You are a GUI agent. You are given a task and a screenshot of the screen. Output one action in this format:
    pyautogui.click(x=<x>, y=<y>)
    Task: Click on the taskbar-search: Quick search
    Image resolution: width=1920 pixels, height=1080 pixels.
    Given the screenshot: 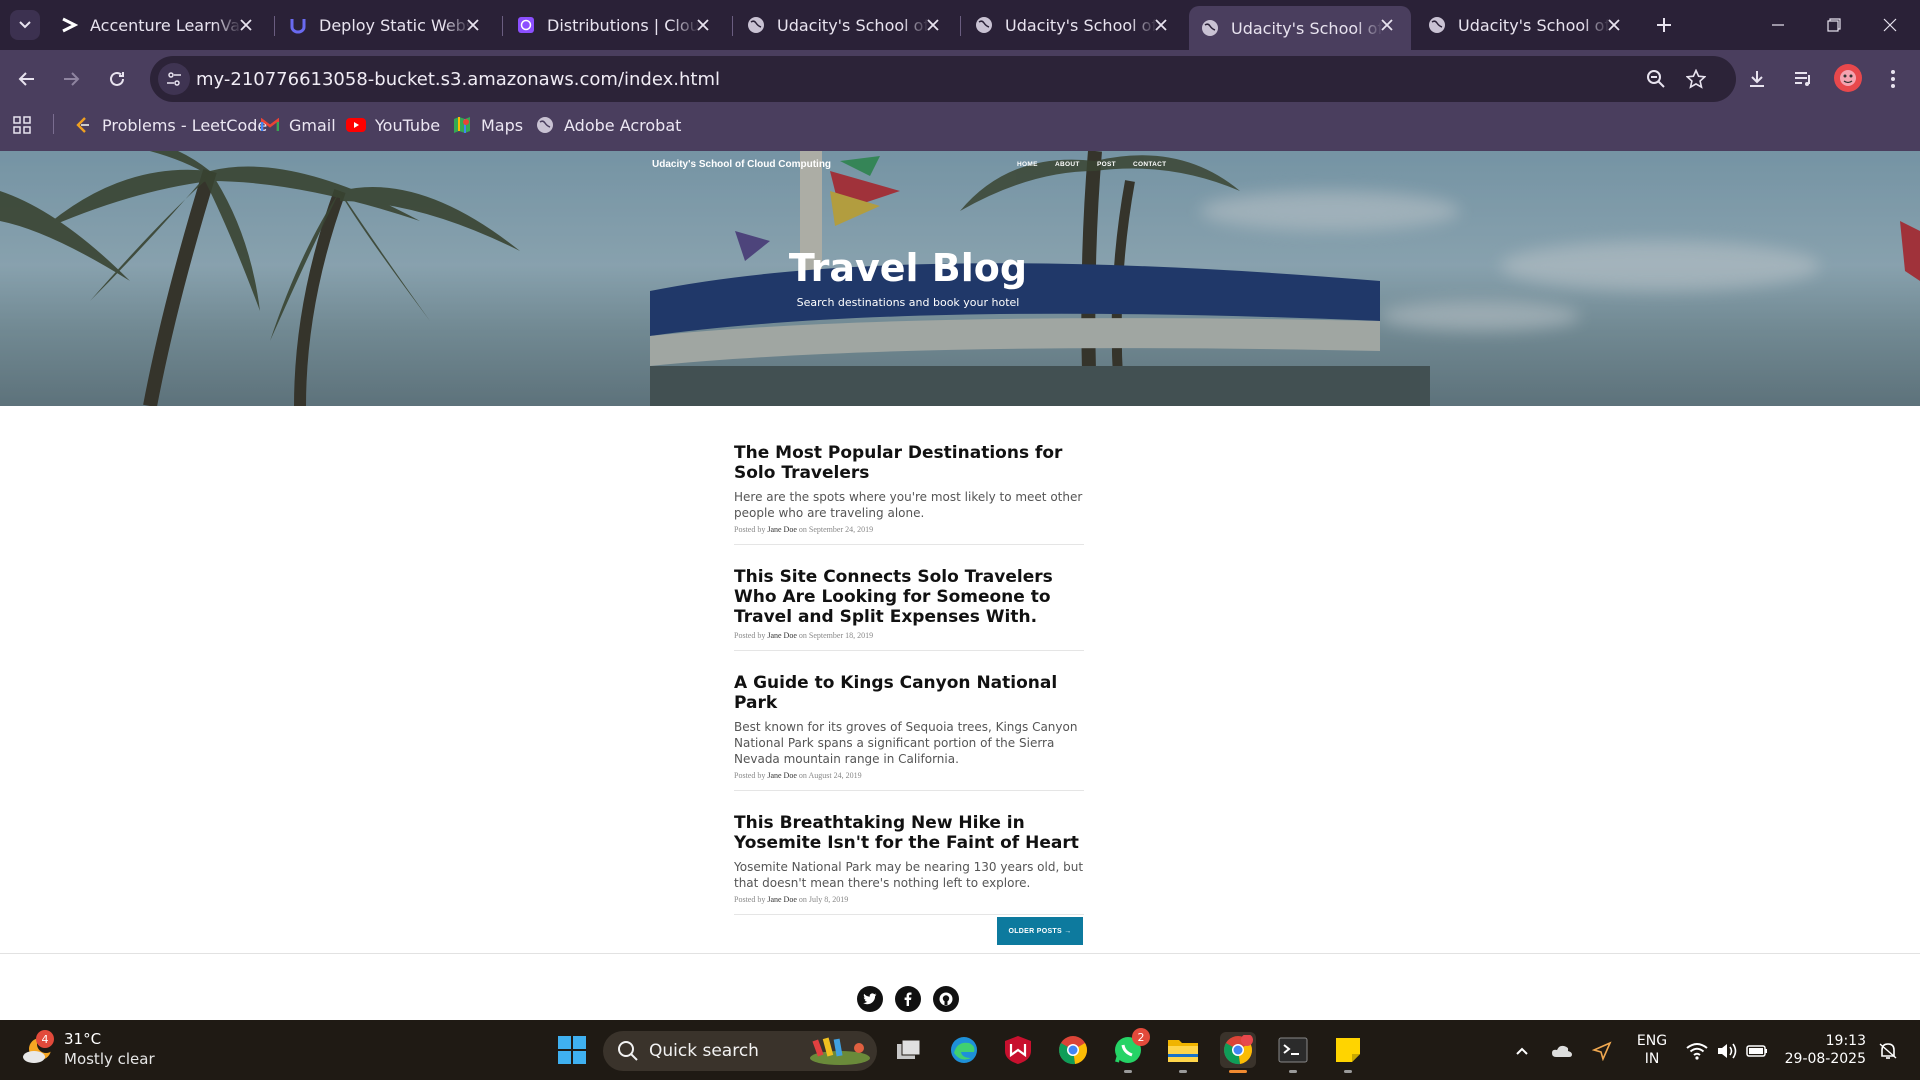 What is the action you would take?
    pyautogui.click(x=740, y=1051)
    